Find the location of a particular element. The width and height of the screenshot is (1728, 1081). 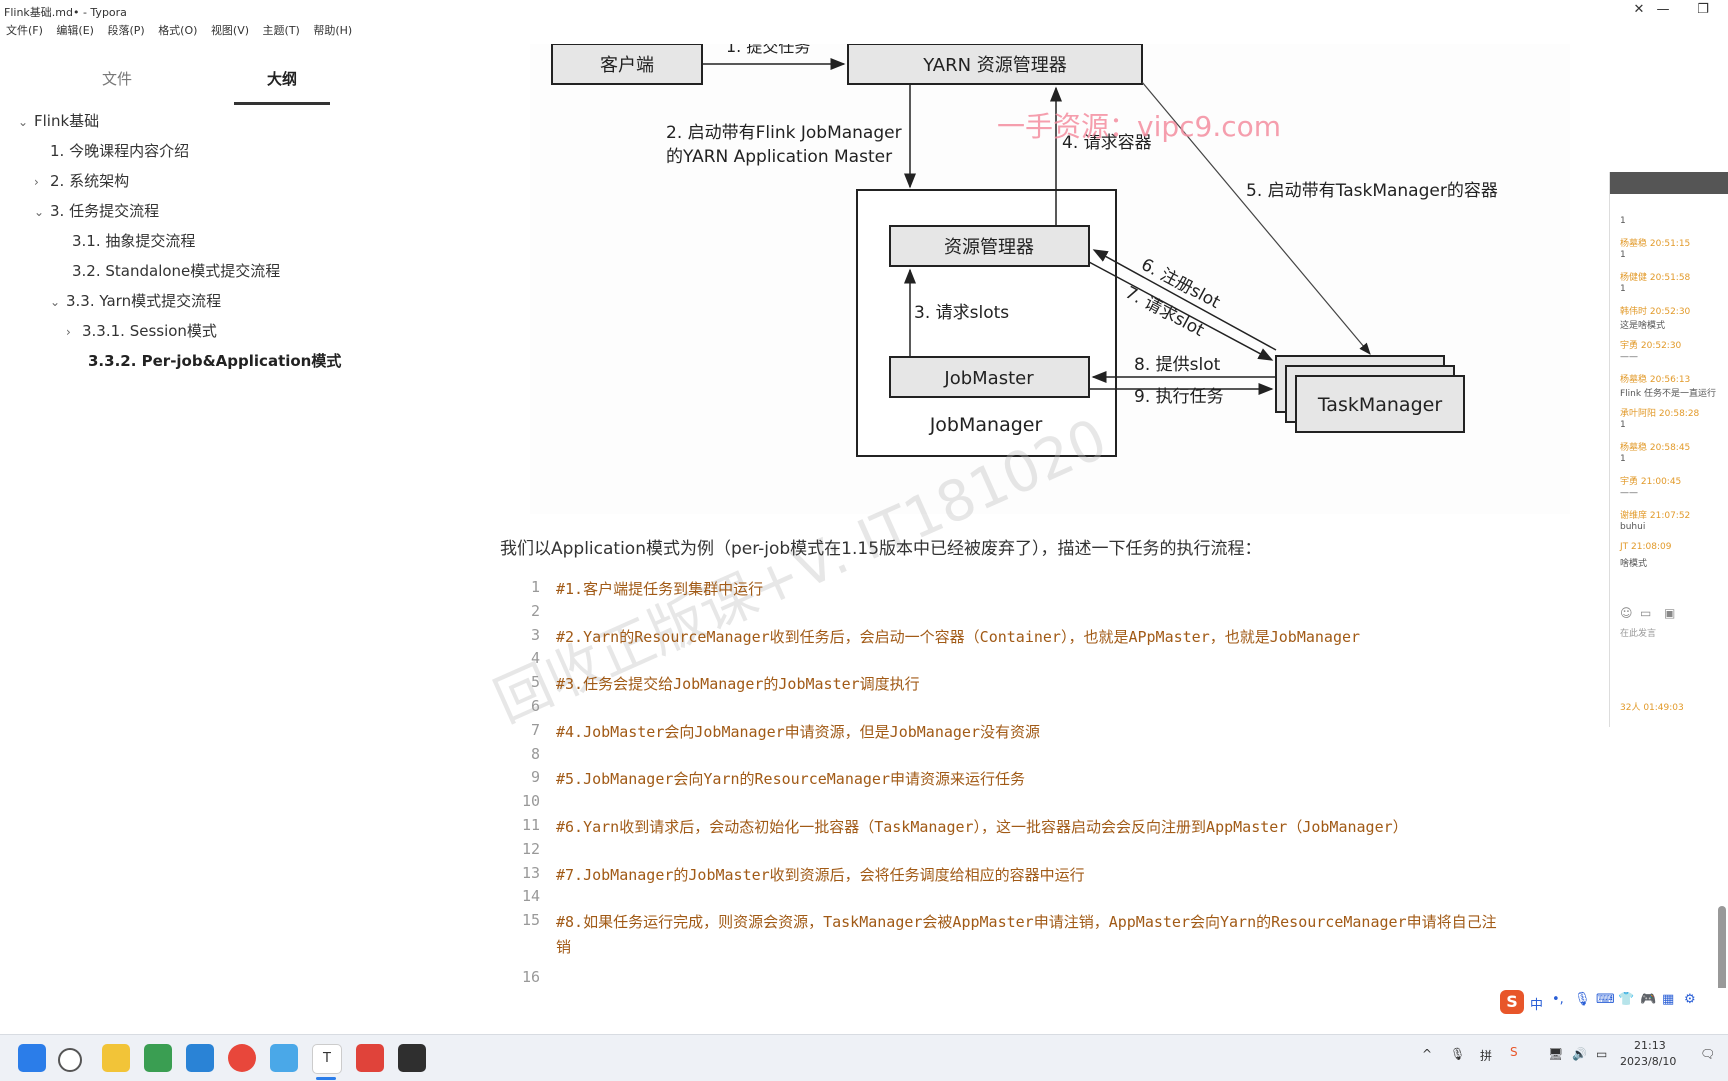

title-bar: Flink基础.md• - Typora — ❐ is located at coordinates (864, 11).